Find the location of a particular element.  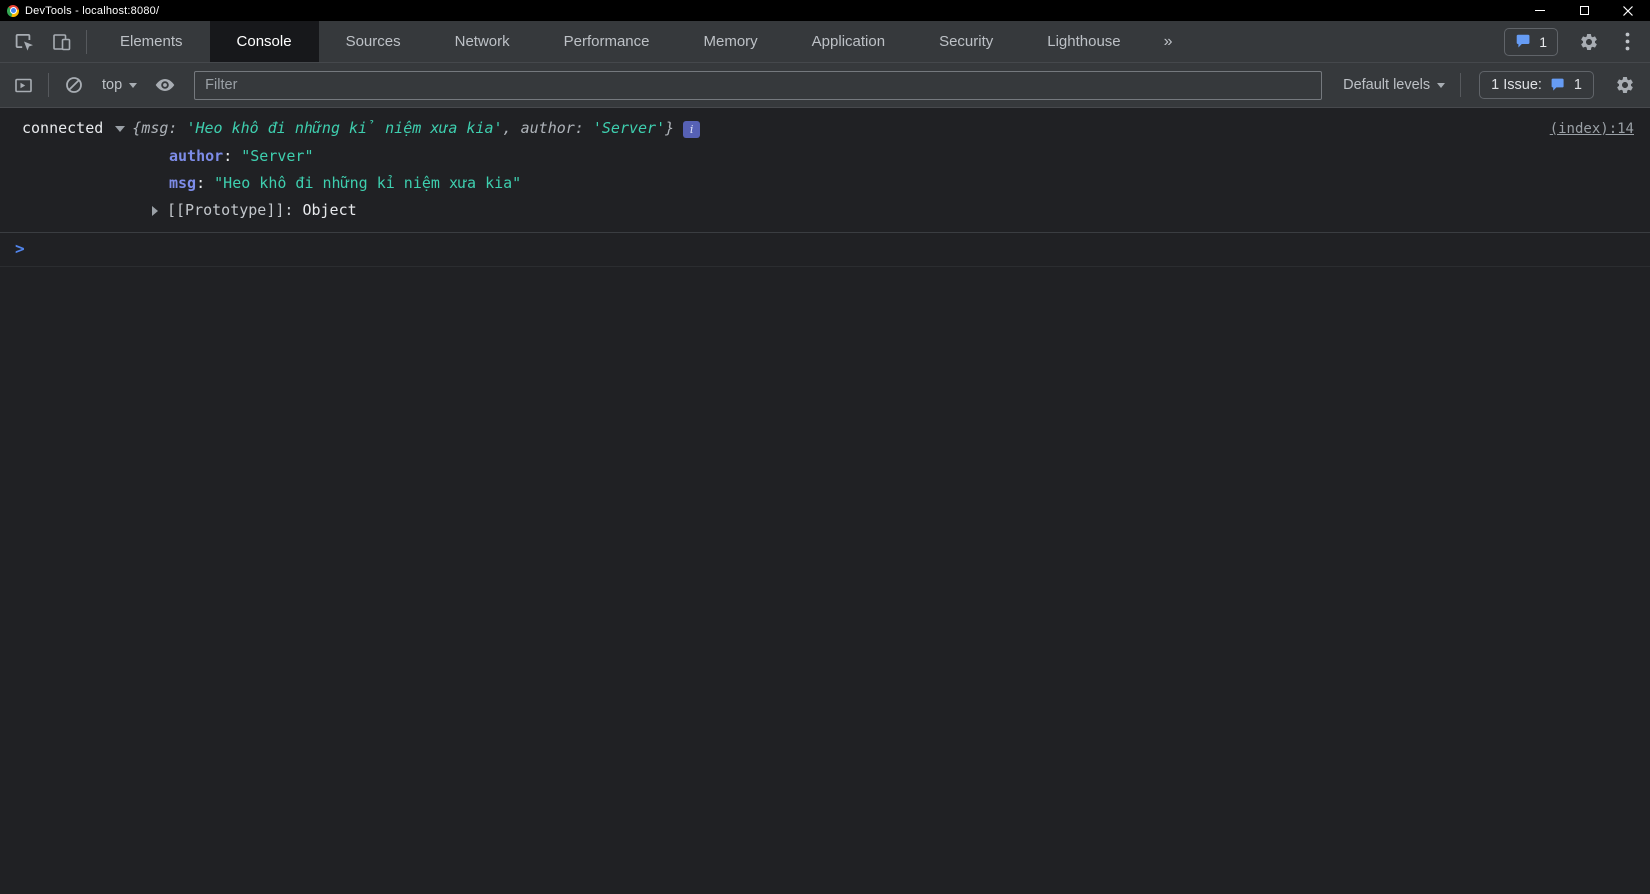

tab-application: Application is located at coordinates (848, 41).